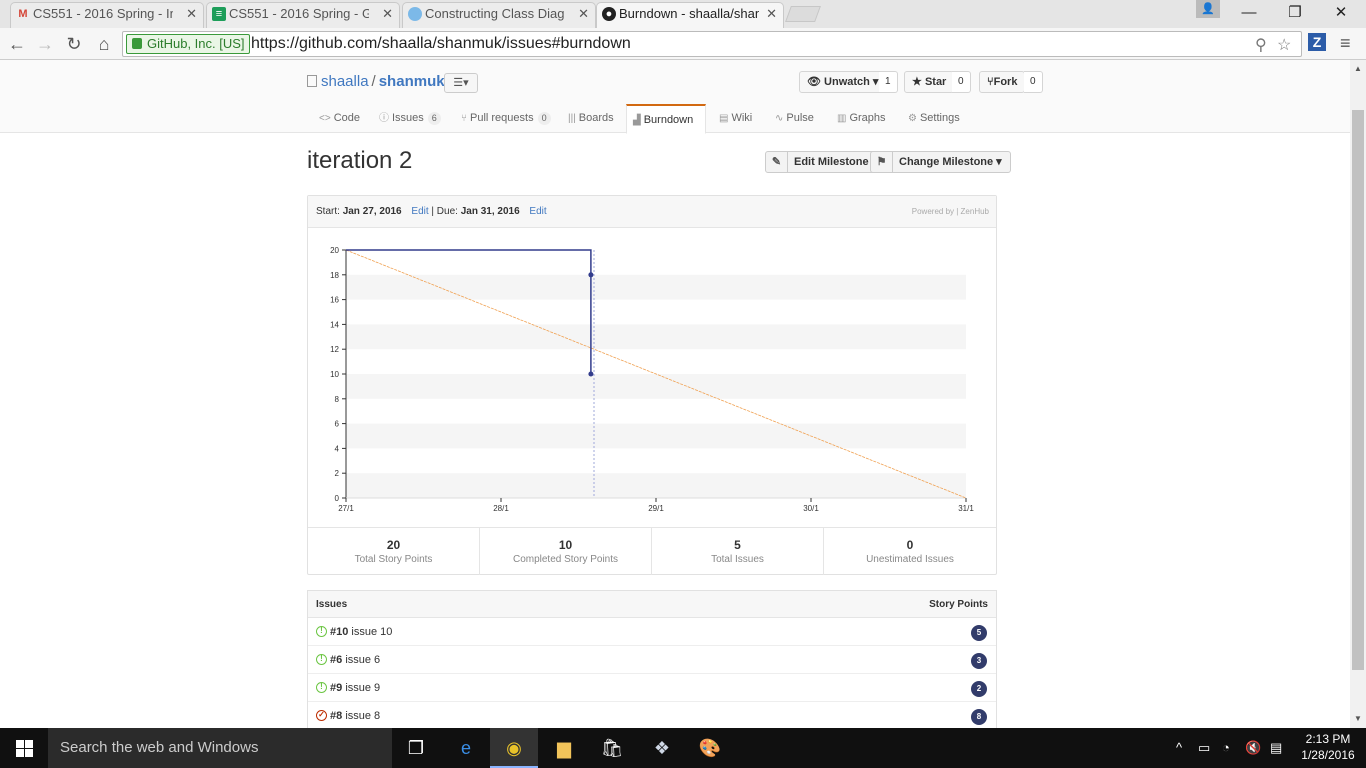 This screenshot has height=768, width=1366. I want to click on change-milestone-button: ⚑ Change Milestone ▾, so click(940, 162).